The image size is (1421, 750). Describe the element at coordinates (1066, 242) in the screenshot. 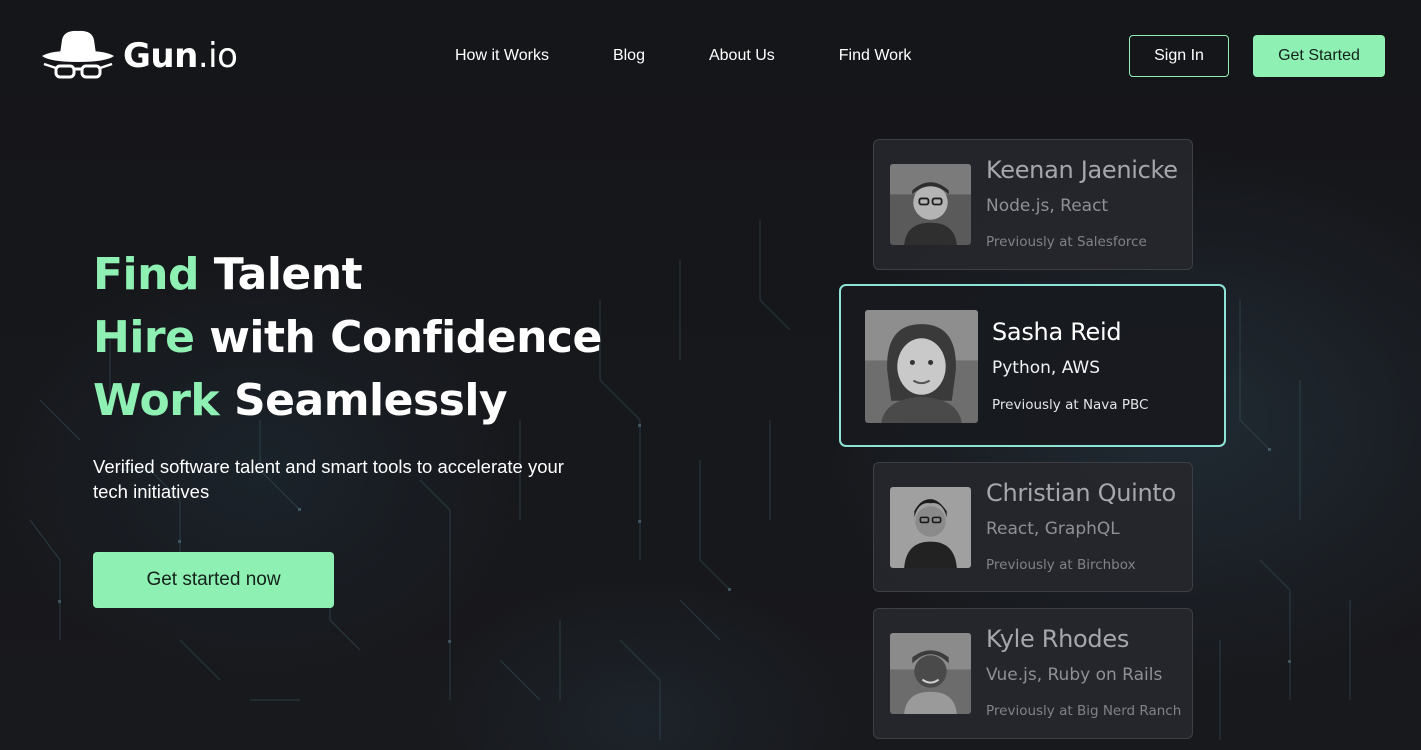

I see `talent-previous-employer: Previously at Salesforce` at that location.